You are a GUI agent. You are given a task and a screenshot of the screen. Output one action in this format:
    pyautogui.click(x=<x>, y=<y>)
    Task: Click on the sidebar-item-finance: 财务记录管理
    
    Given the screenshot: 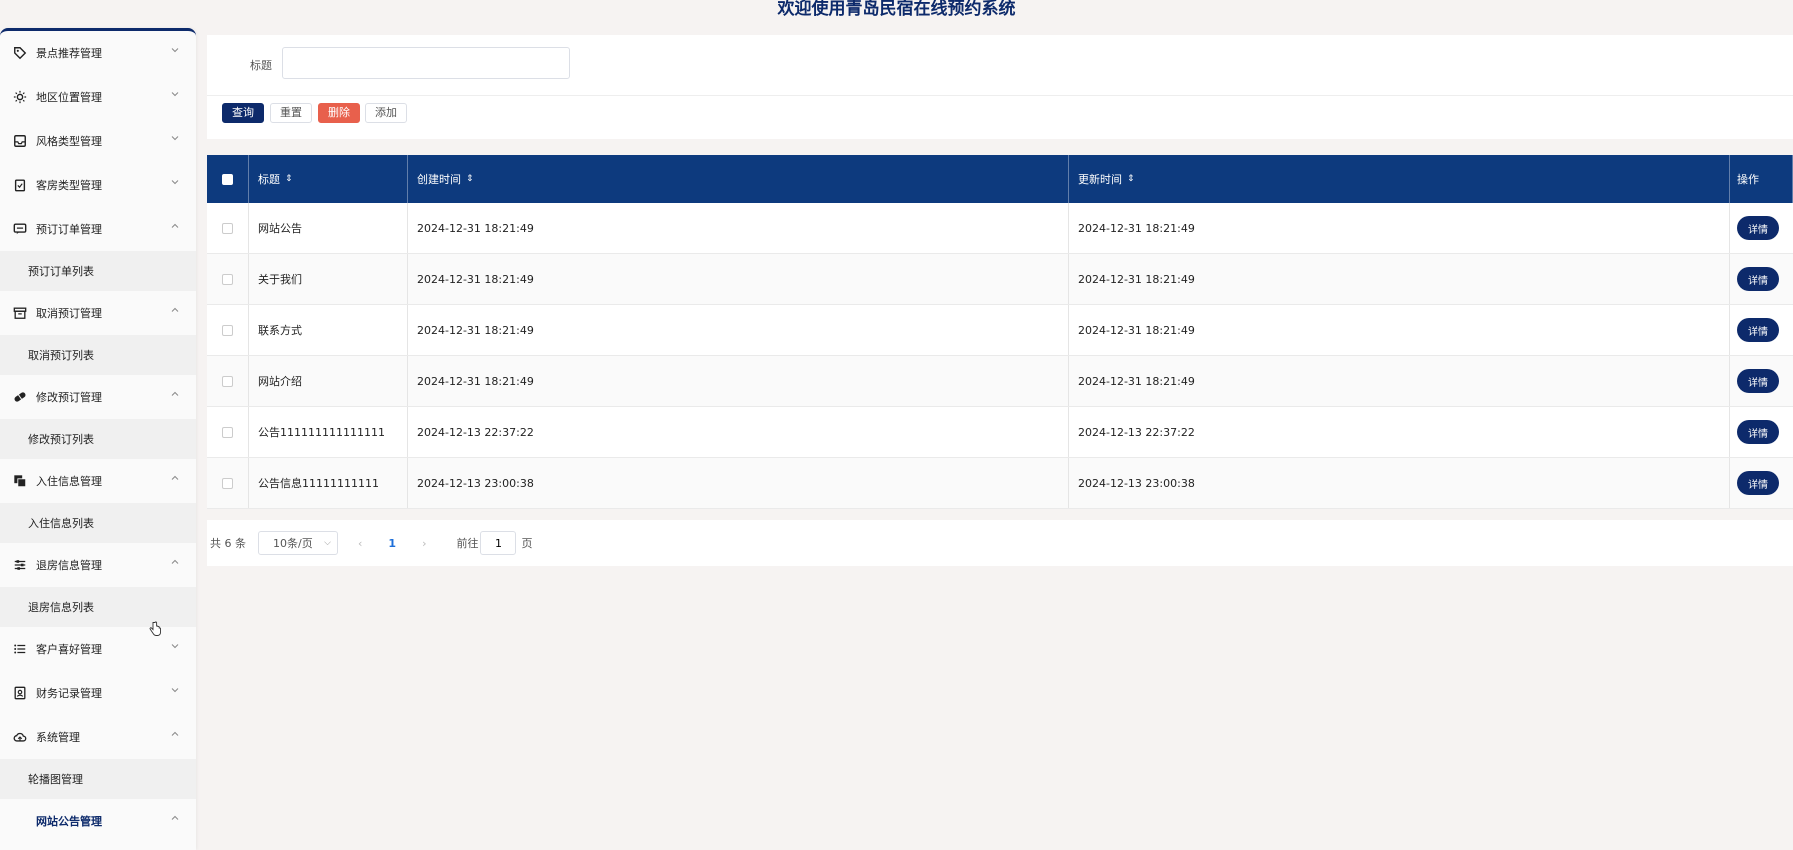 What is the action you would take?
    pyautogui.click(x=98, y=693)
    